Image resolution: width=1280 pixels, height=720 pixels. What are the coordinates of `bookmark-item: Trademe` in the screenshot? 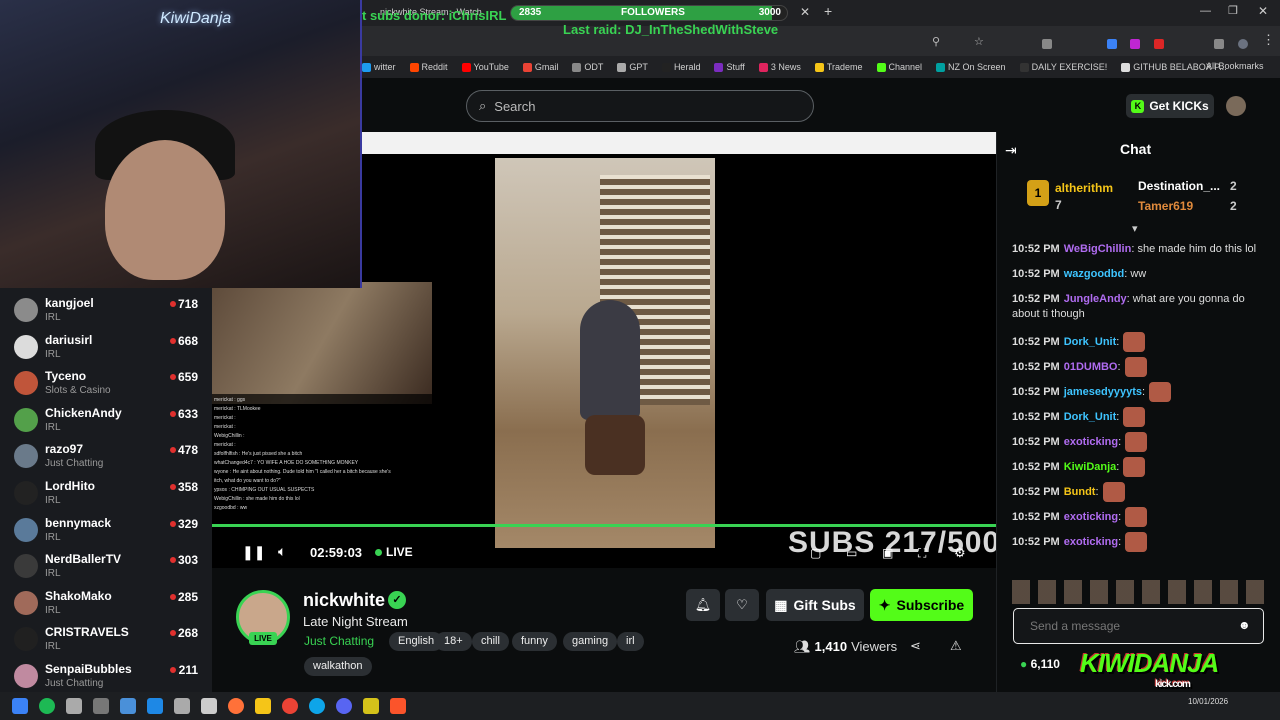 It's located at (838, 67).